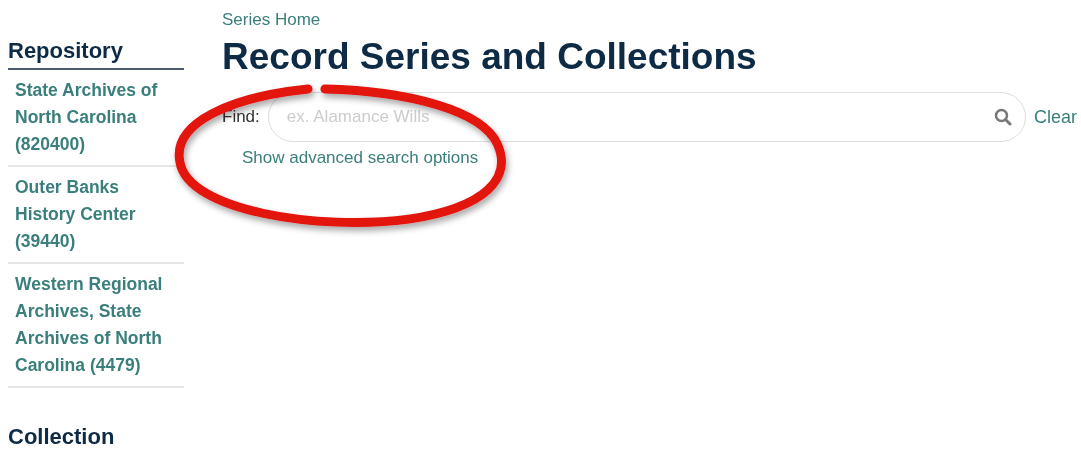  I want to click on breadcrumb-link: Series Home, so click(271, 20).